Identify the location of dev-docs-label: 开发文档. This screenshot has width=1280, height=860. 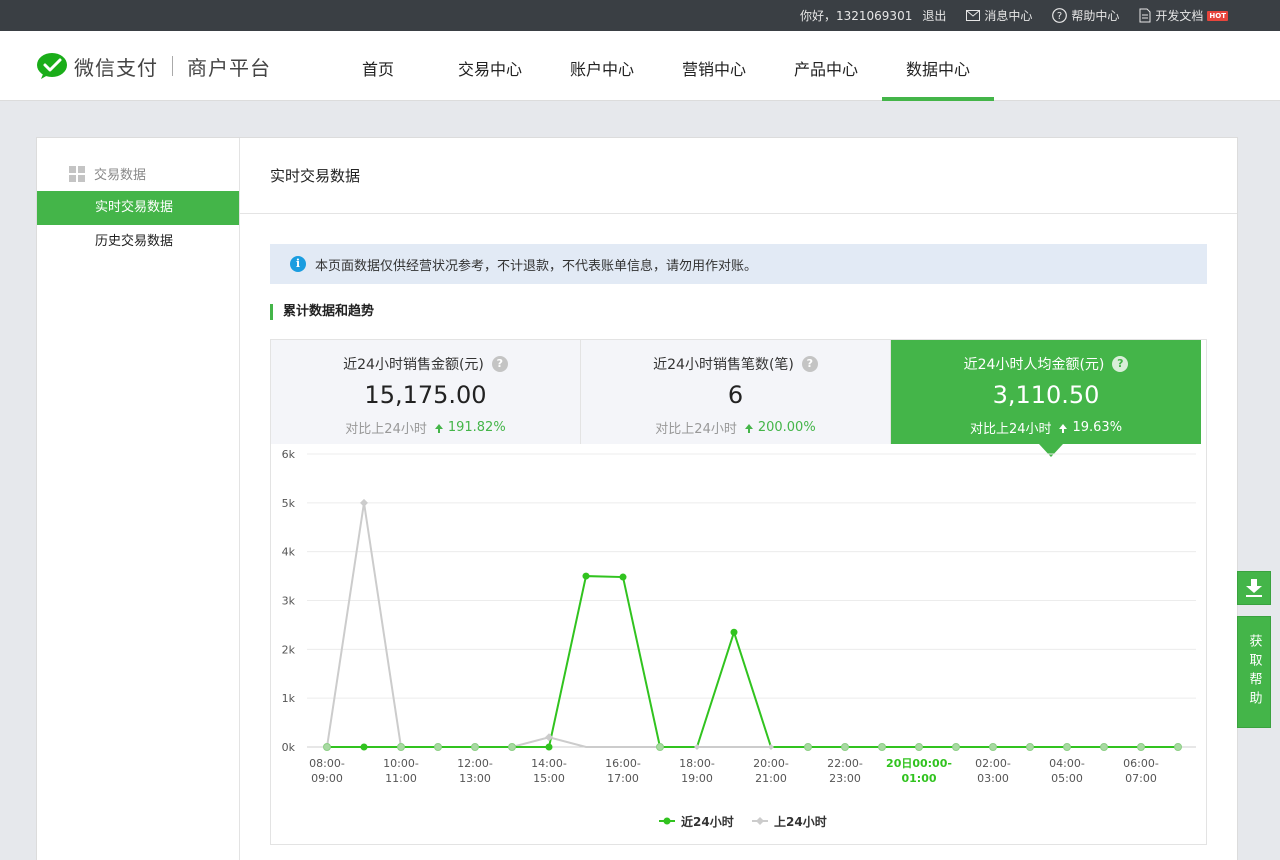
(1179, 16).